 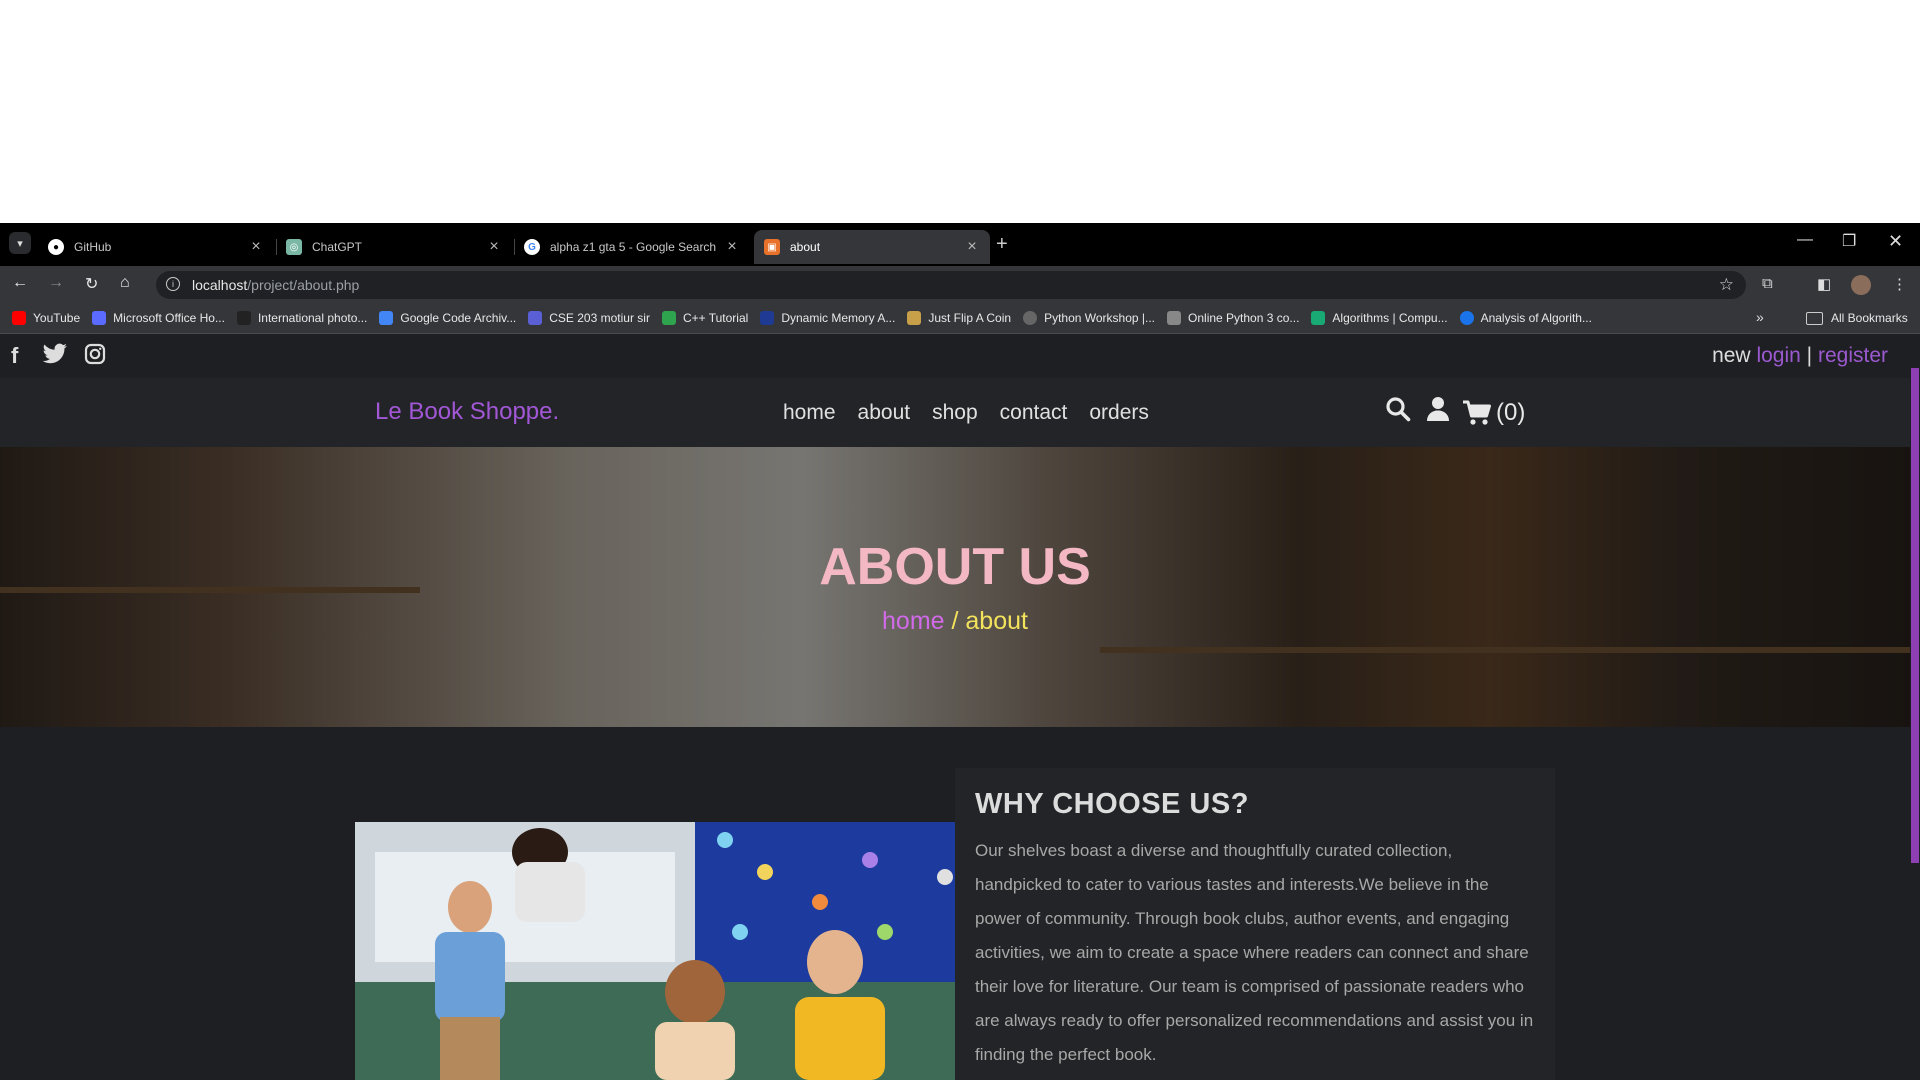 I want to click on cart-button: (0), so click(x=1493, y=413).